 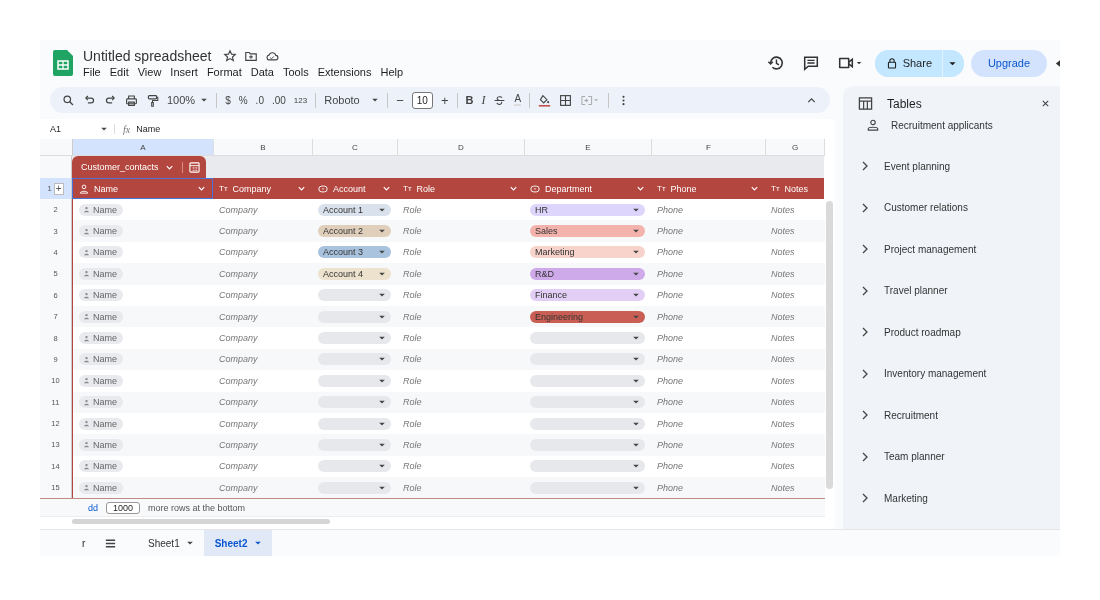 What do you see at coordinates (587, 252) in the screenshot?
I see `dropdown-chip: Marketing` at bounding box center [587, 252].